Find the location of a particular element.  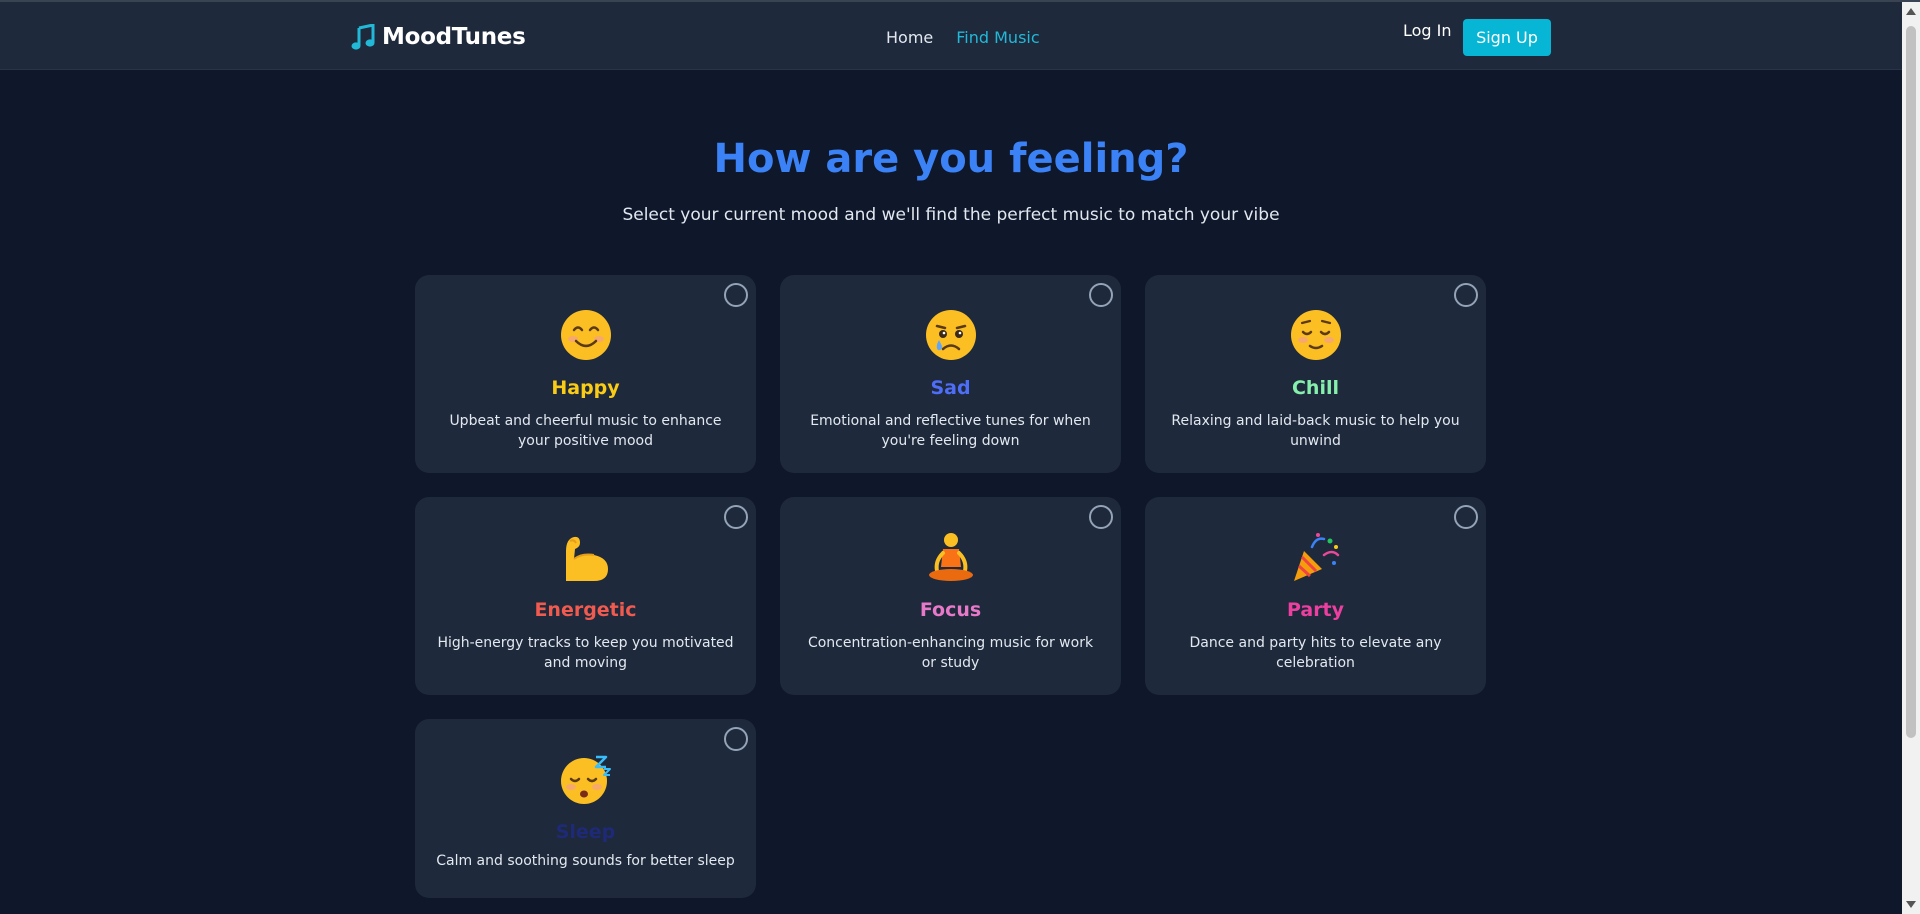

nav-find-music-link: Find Music is located at coordinates (997, 37).